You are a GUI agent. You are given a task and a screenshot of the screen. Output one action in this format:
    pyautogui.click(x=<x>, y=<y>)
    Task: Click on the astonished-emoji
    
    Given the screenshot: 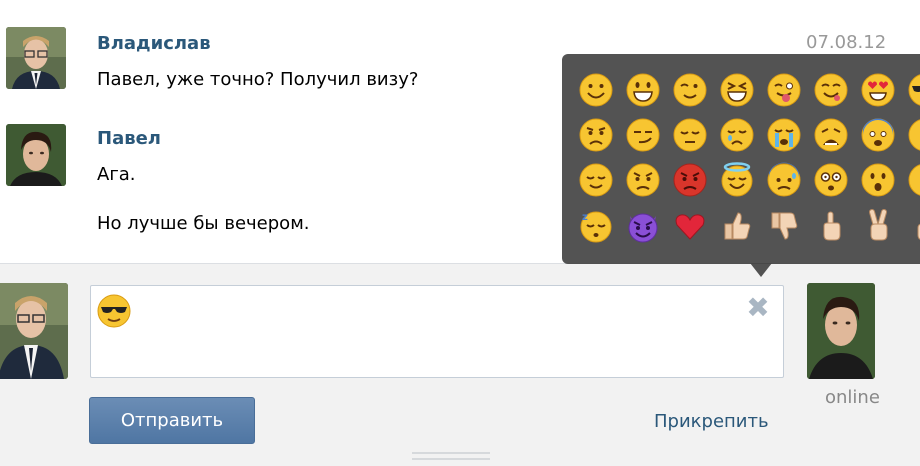 What is the action you would take?
    pyautogui.click(x=878, y=180)
    